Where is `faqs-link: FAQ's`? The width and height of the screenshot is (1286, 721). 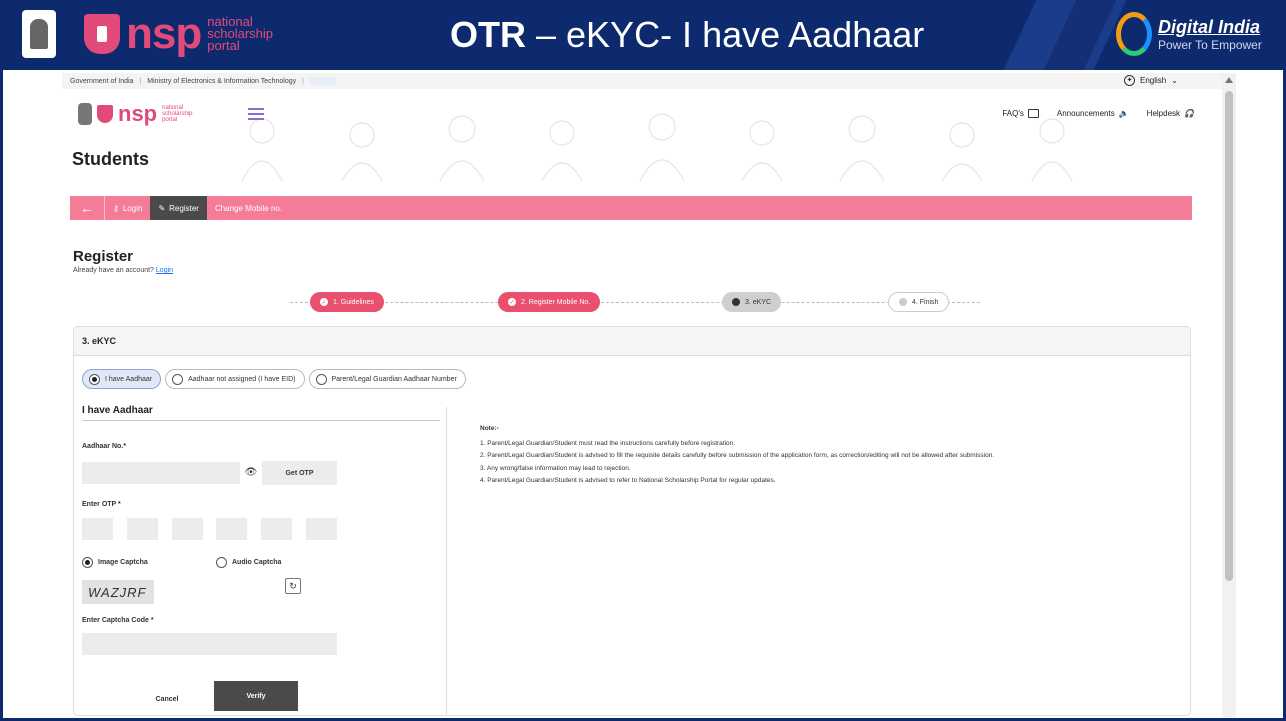
faqs-link: FAQ's is located at coordinates (1020, 113).